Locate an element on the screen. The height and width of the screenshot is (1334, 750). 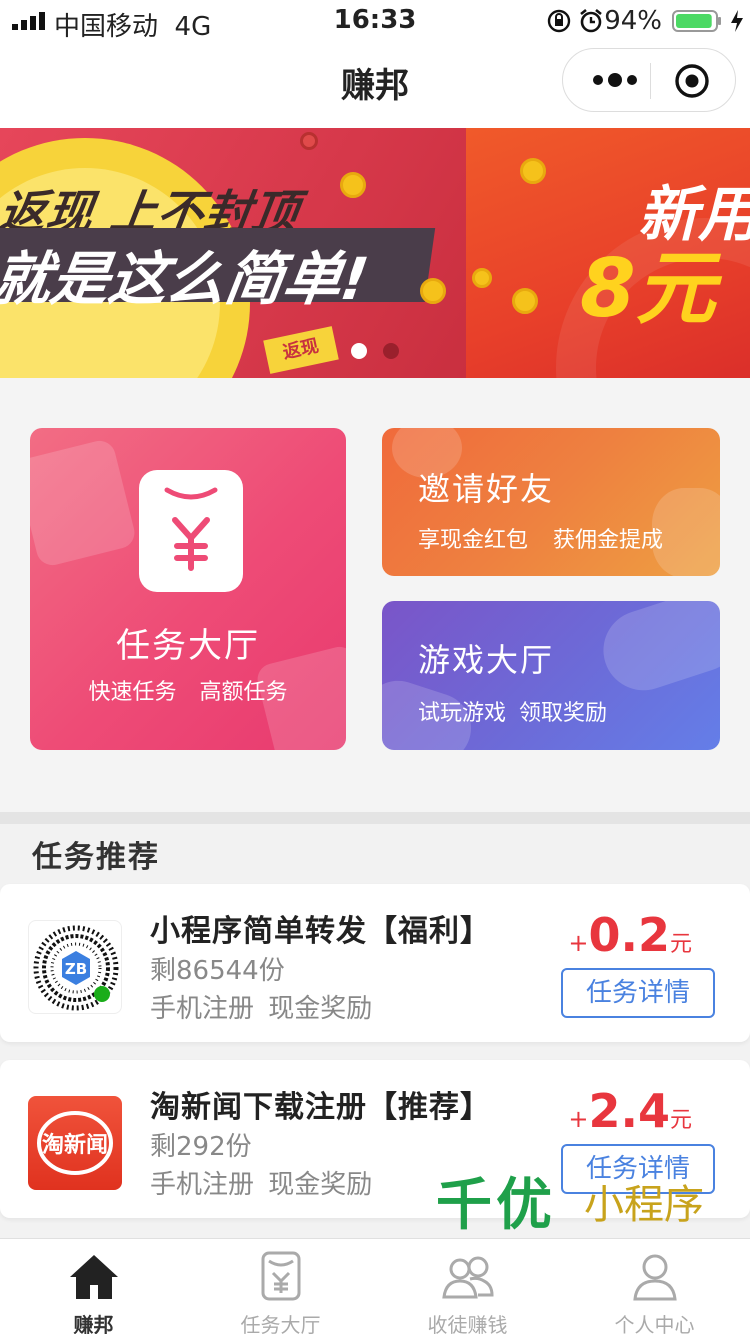
alarm-icon is located at coordinates (591, 20).